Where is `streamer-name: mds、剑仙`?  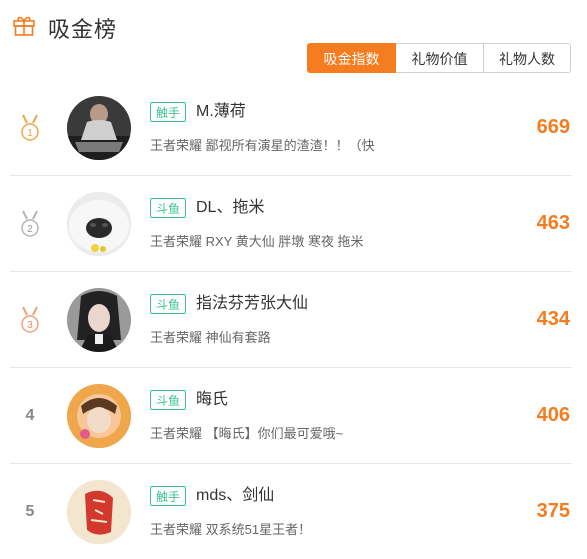
streamer-name: mds、剑仙 is located at coordinates (235, 496).